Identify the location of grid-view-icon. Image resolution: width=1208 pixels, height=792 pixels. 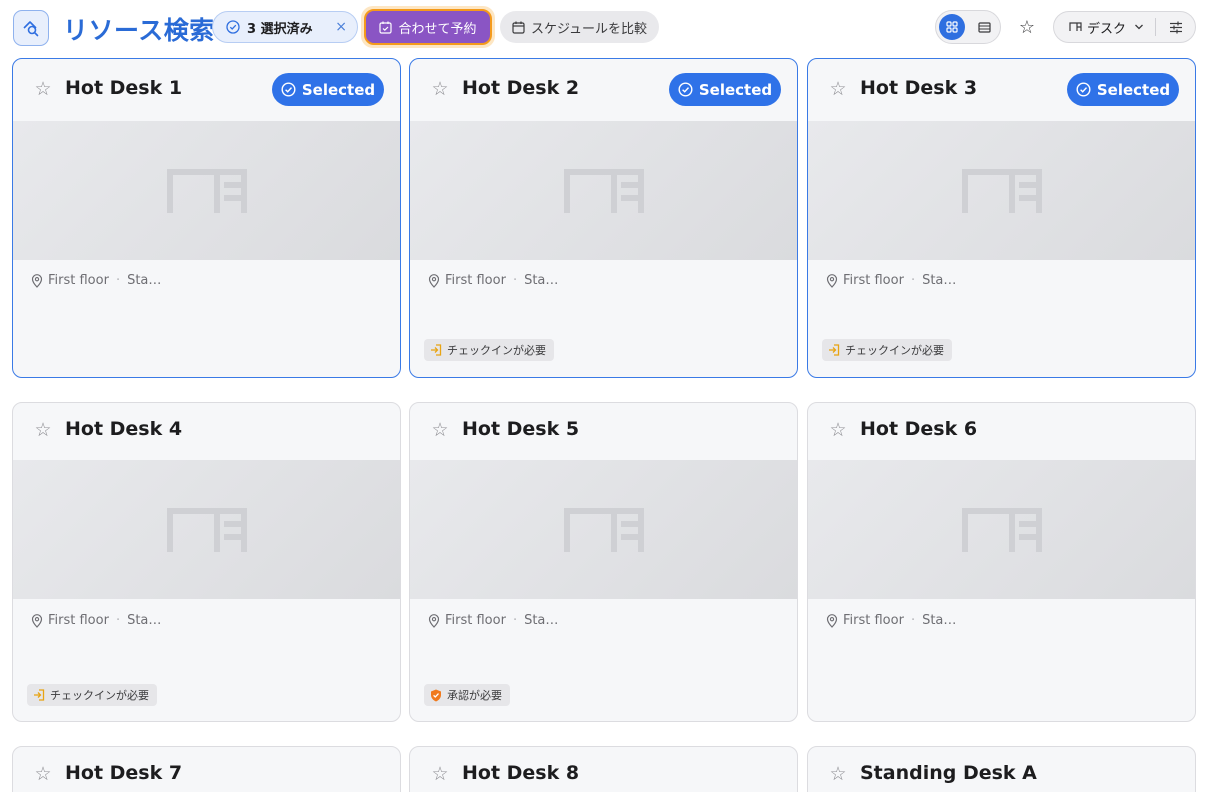
(952, 27).